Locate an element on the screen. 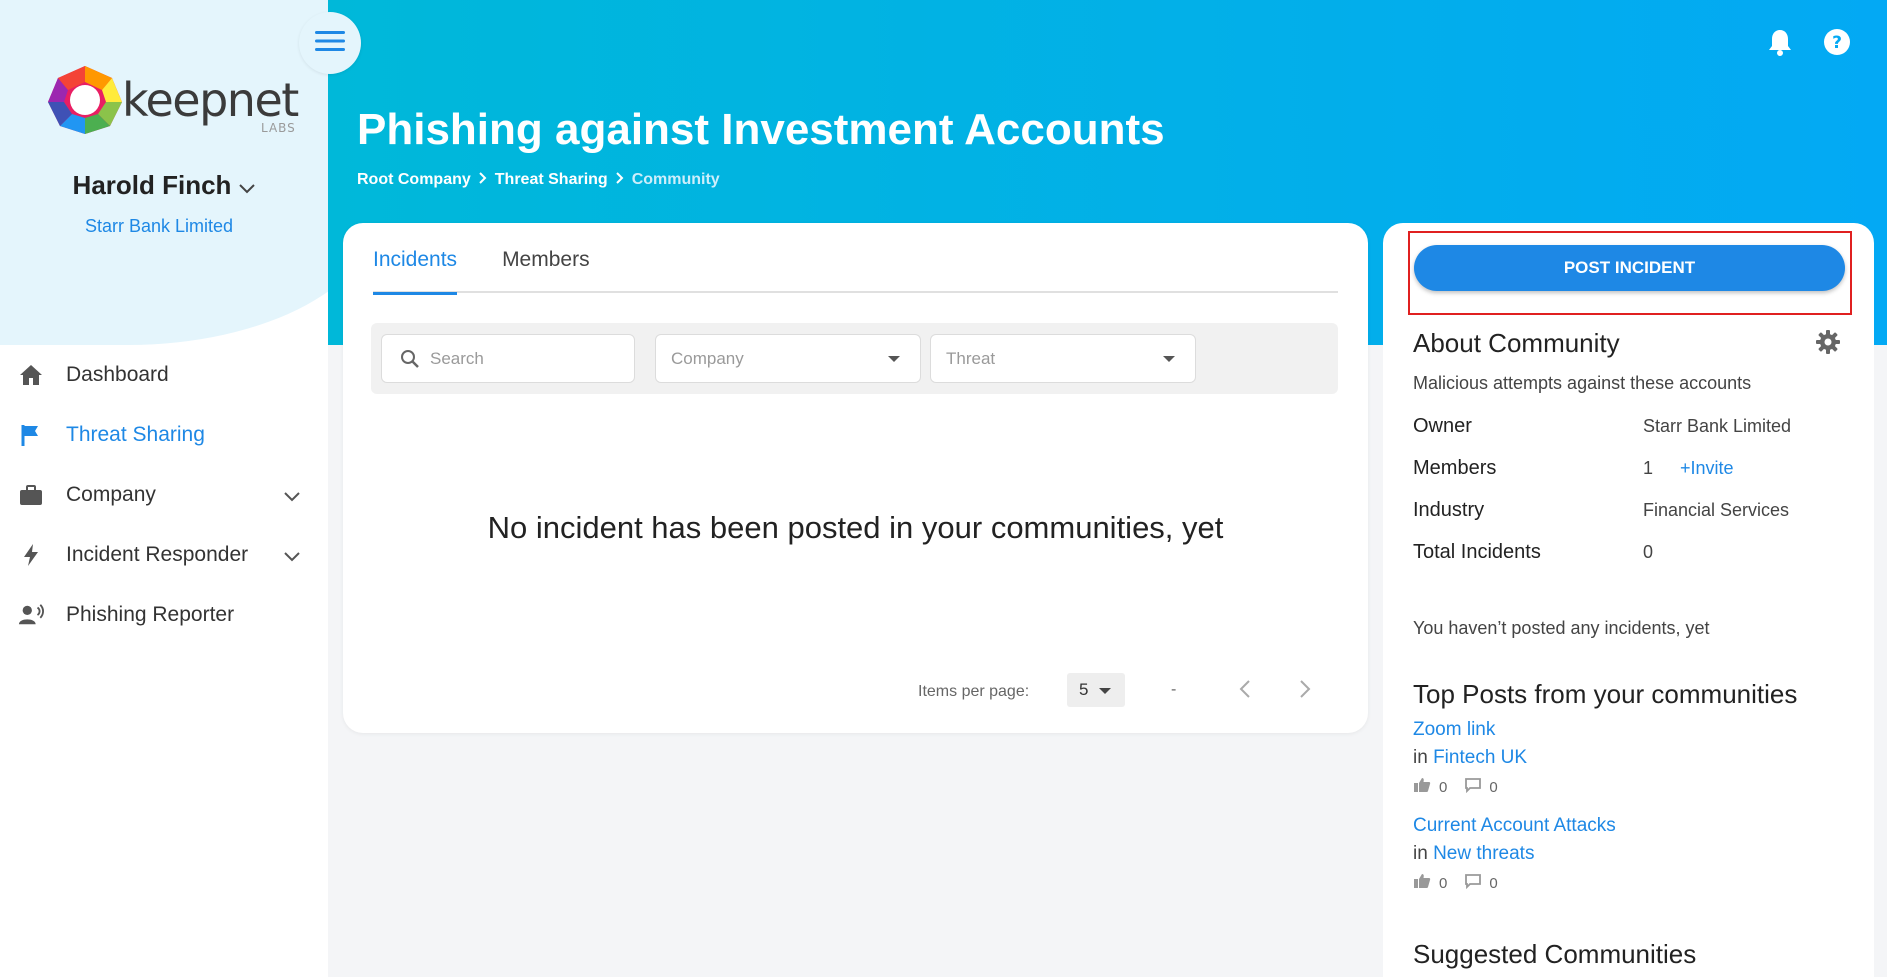 The width and height of the screenshot is (1887, 977). about-community-title: About Community is located at coordinates (1516, 343).